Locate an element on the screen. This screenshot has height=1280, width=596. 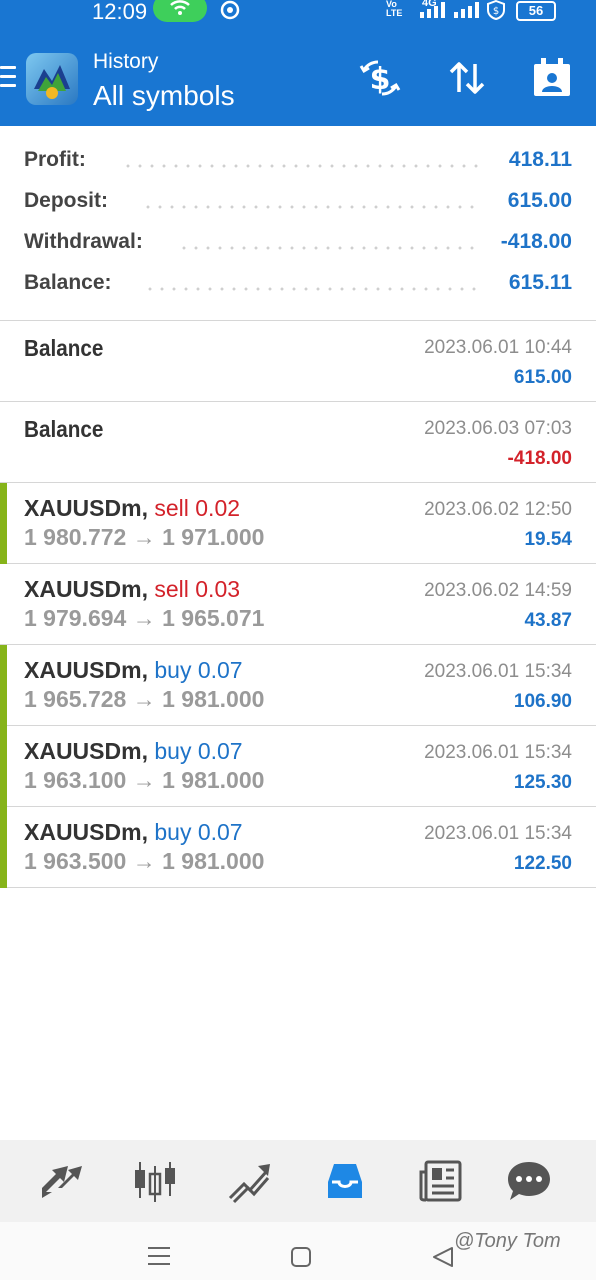
back-icon is located at coordinates (443, 1257).